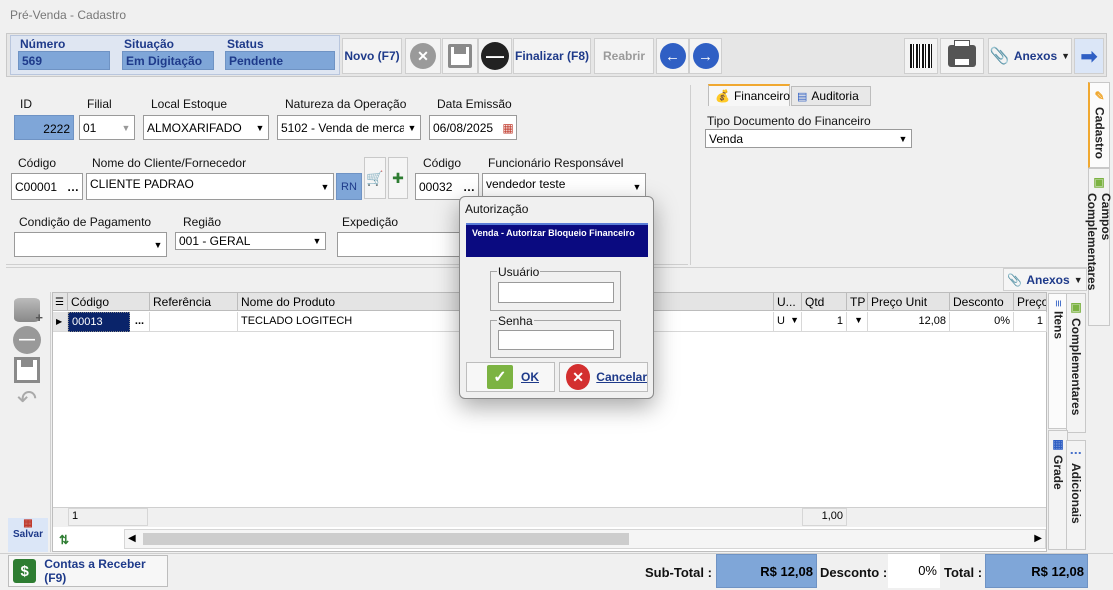 This screenshot has height=590, width=1113. I want to click on condicao-select: ▼, so click(90, 244).